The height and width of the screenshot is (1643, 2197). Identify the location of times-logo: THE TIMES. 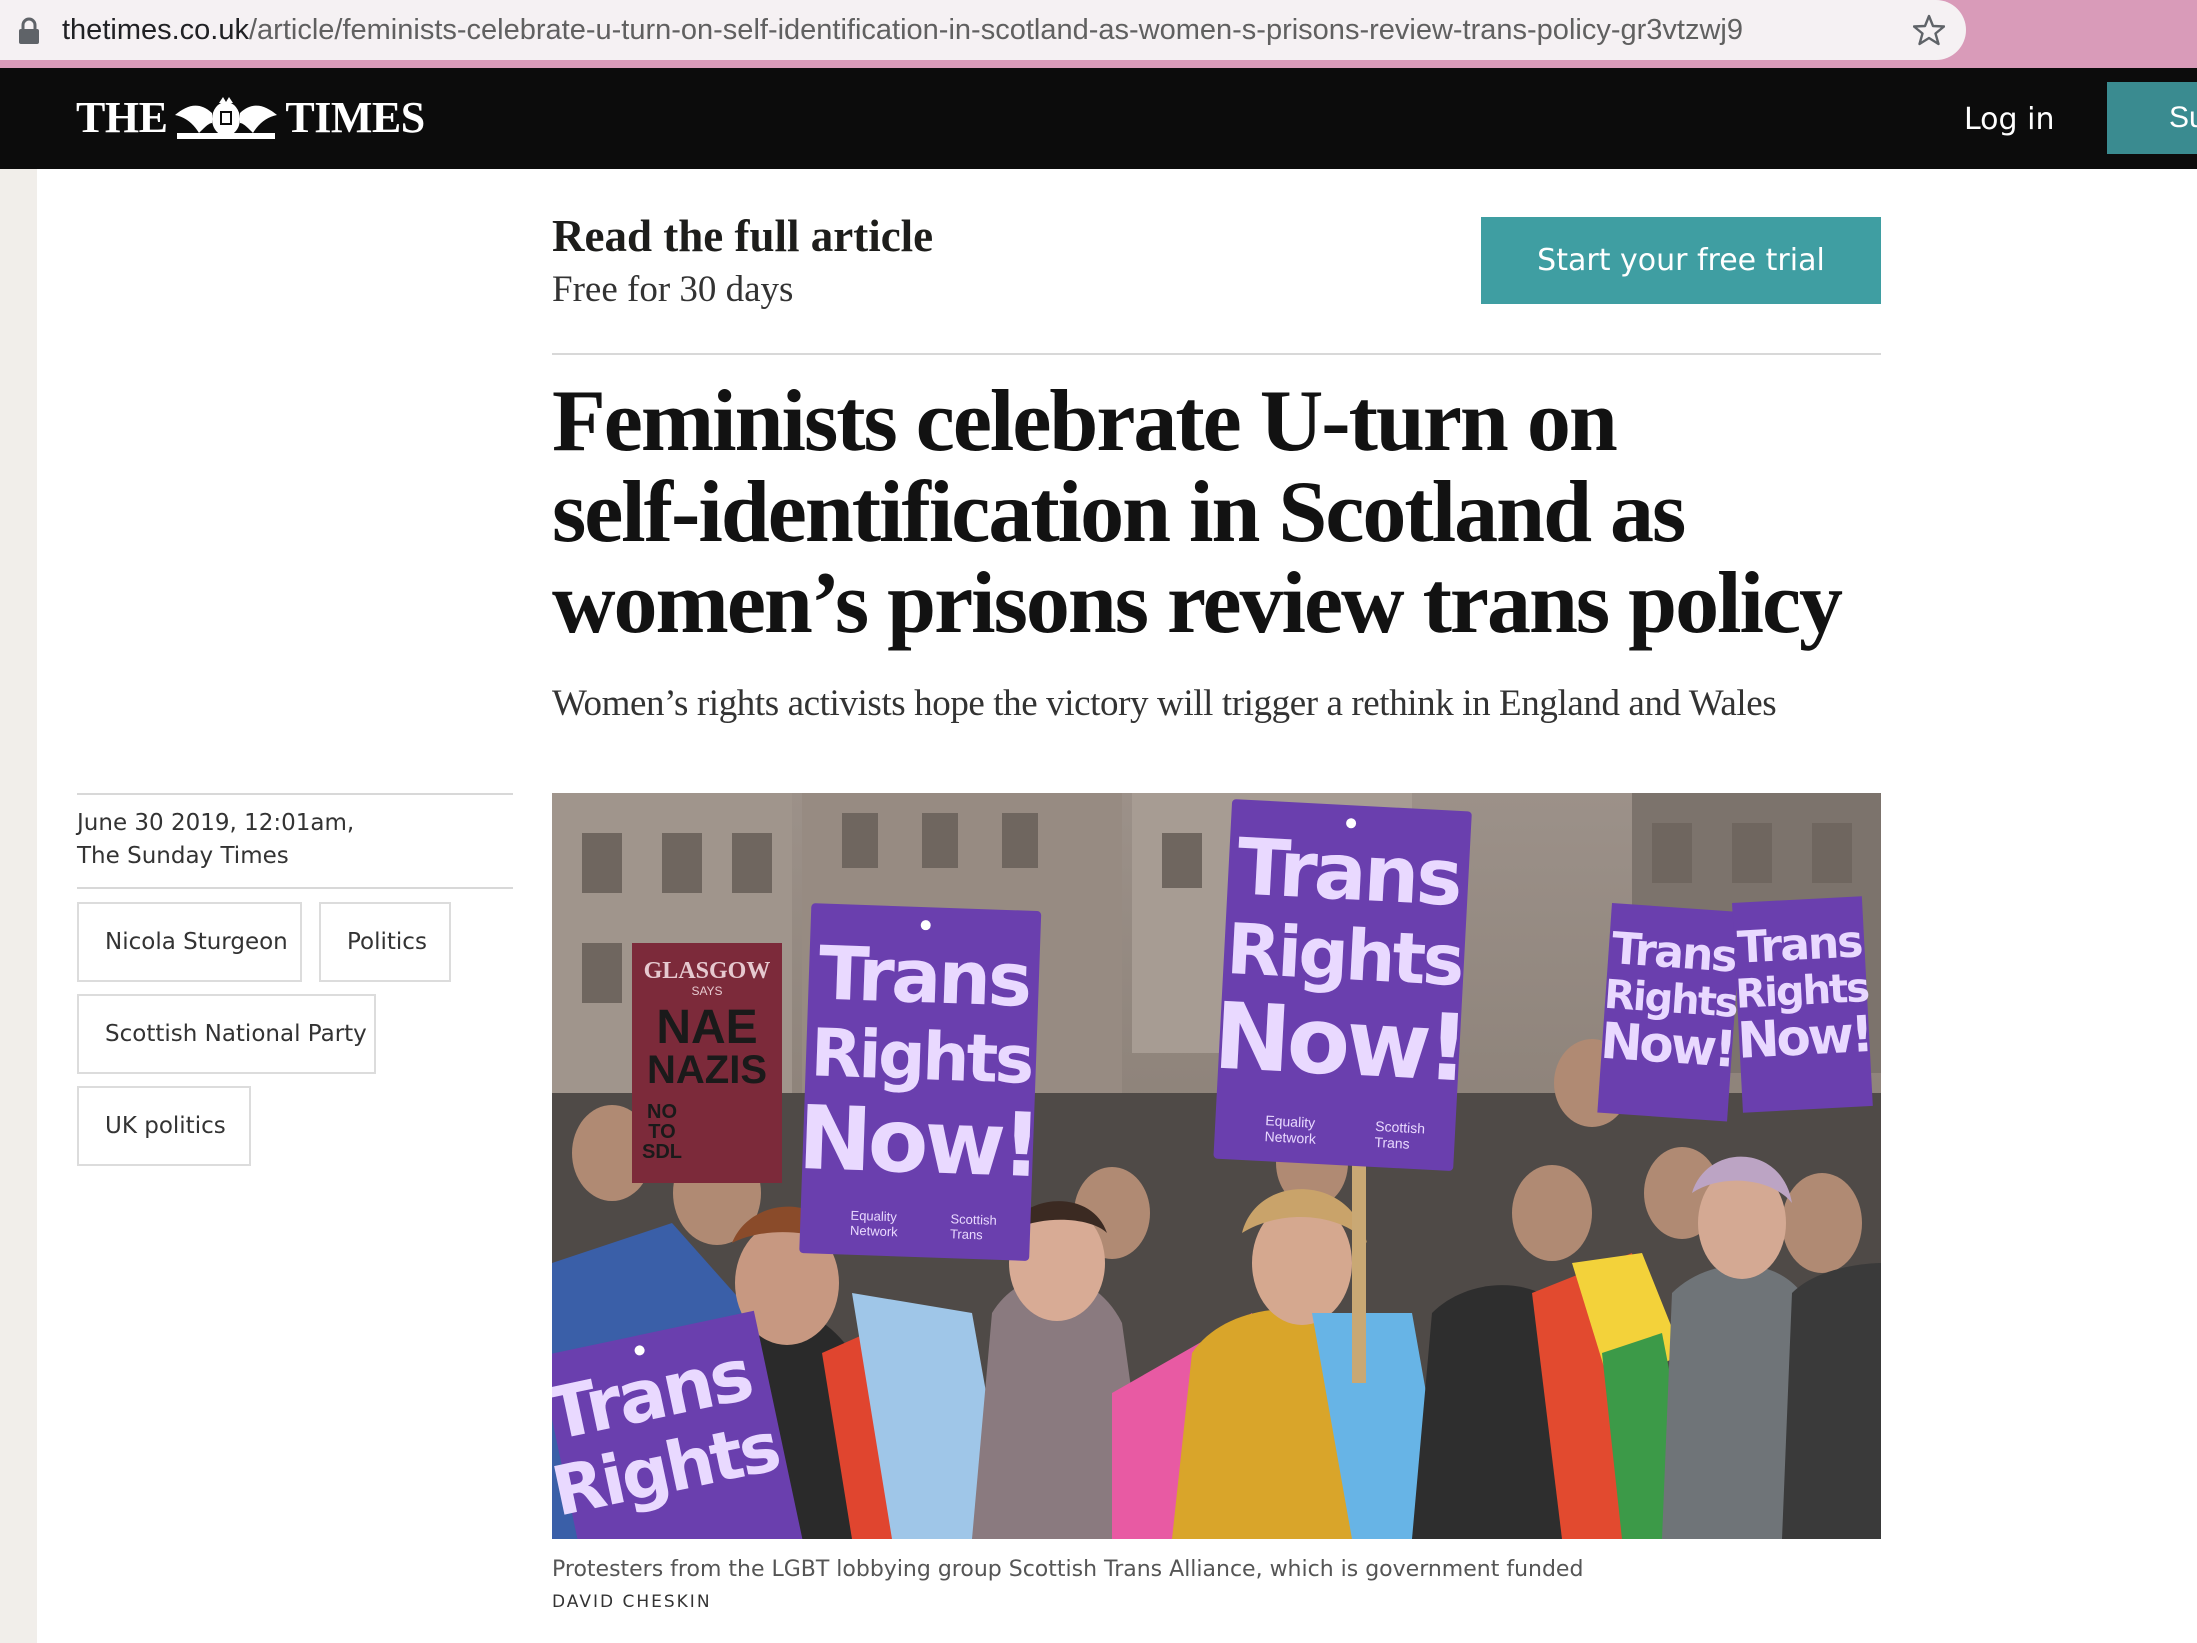
(250, 118).